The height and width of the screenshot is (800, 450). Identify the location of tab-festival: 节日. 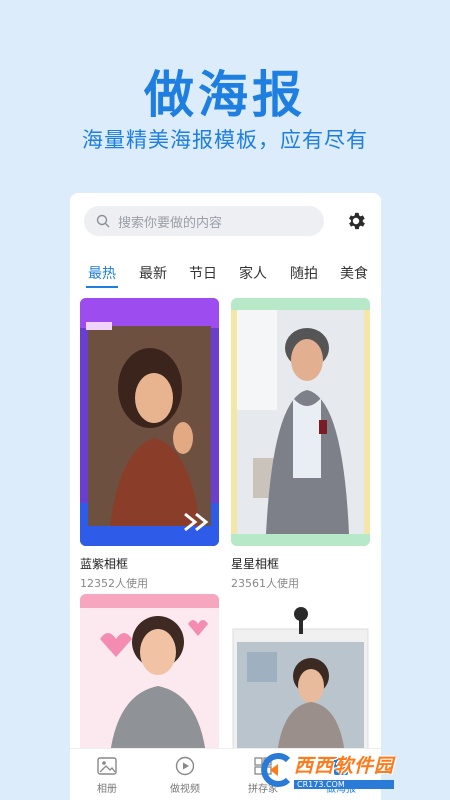
(203, 273).